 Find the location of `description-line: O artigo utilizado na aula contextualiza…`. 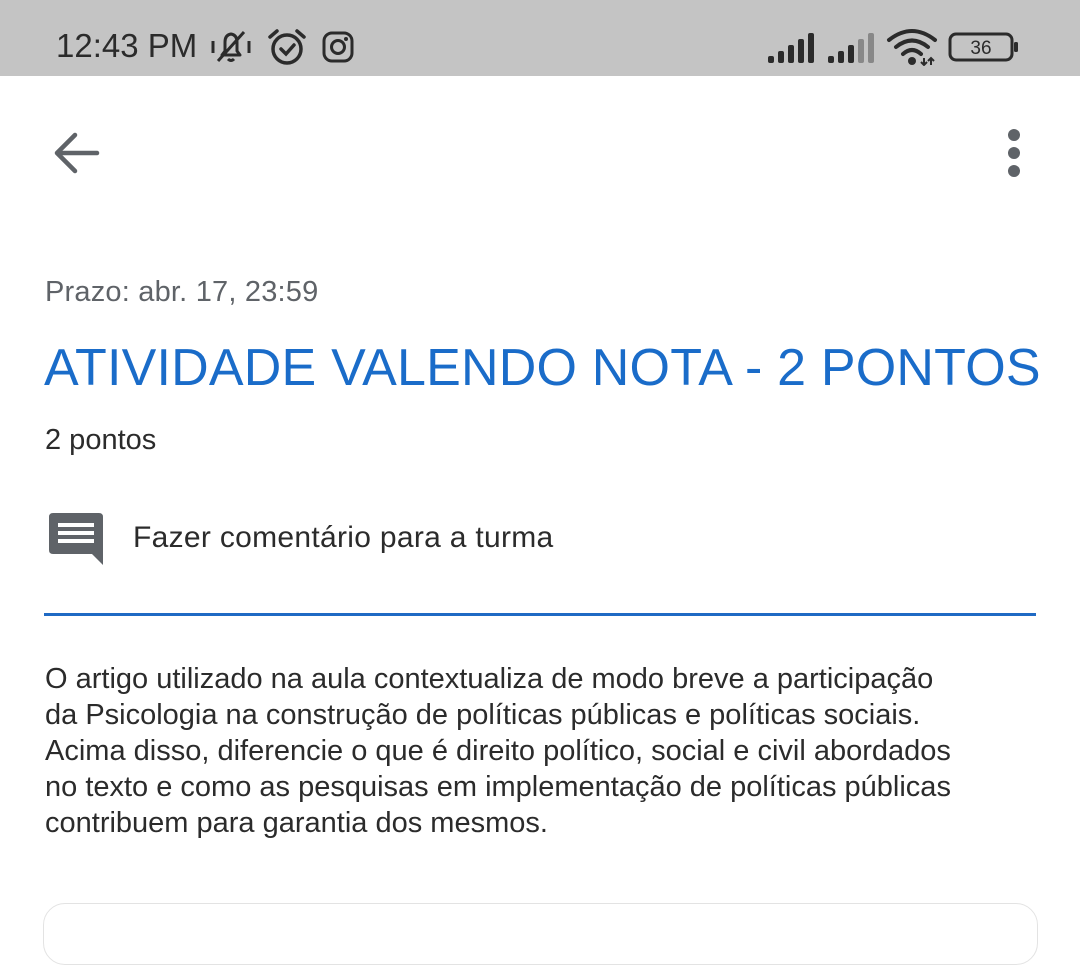

description-line: O artigo utilizado na aula contextualiza… is located at coordinates (489, 679).